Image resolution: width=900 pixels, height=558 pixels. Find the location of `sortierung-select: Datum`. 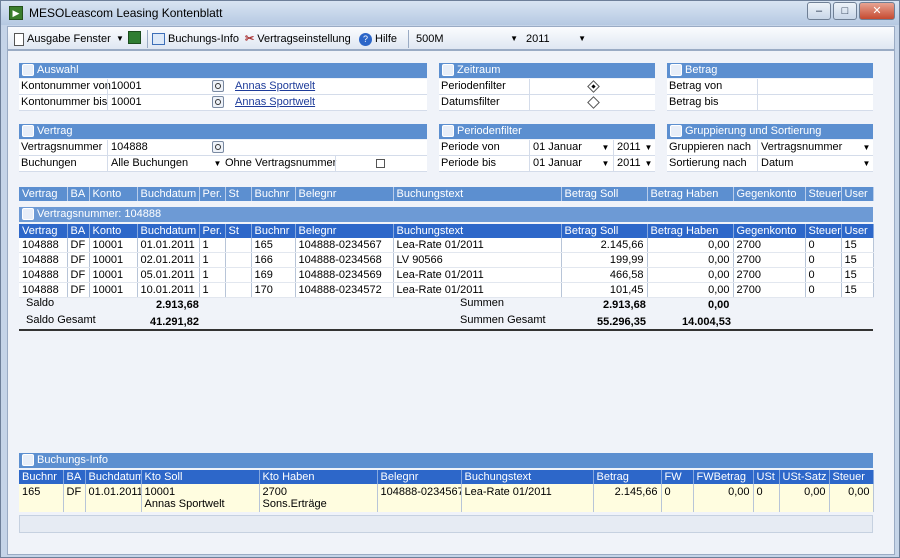

sortierung-select: Datum is located at coordinates (815, 163).